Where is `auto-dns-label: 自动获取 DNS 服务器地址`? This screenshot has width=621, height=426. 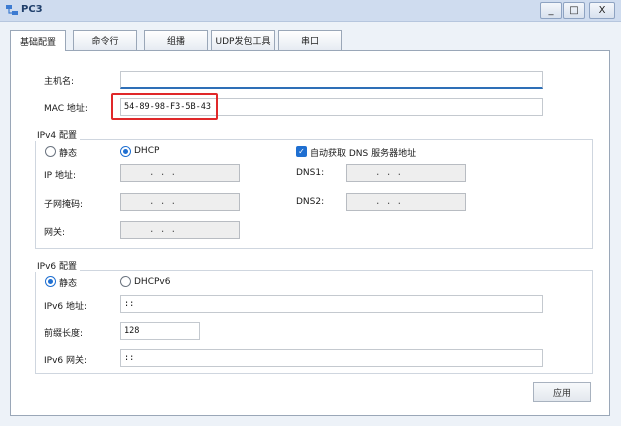 auto-dns-label: 自动获取 DNS 服务器地址 is located at coordinates (363, 154).